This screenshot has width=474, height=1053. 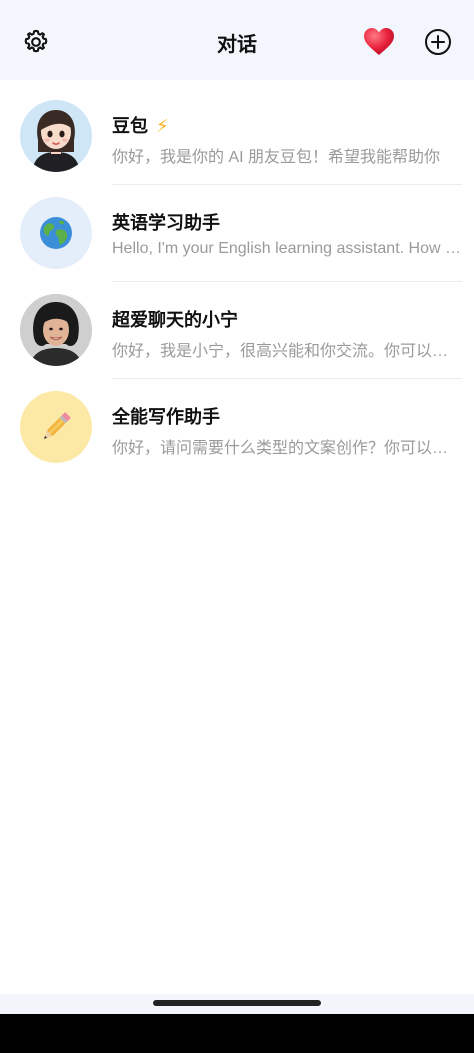 I want to click on conversation-item-doubao: 豆包 ⚡ 你好，我是你的 AI 朋友豆包！希望我能帮助你, so click(x=237, y=136).